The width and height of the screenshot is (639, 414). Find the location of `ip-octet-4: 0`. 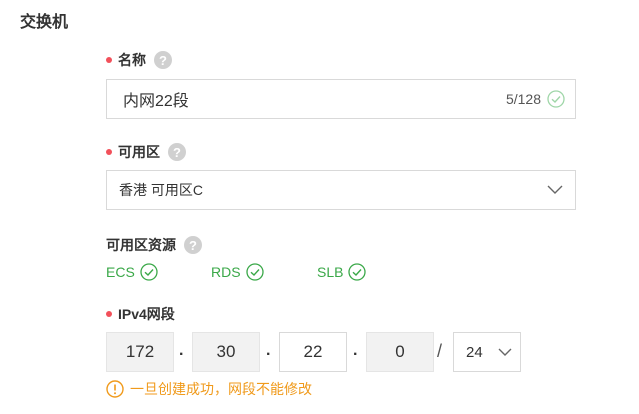

ip-octet-4: 0 is located at coordinates (400, 352).